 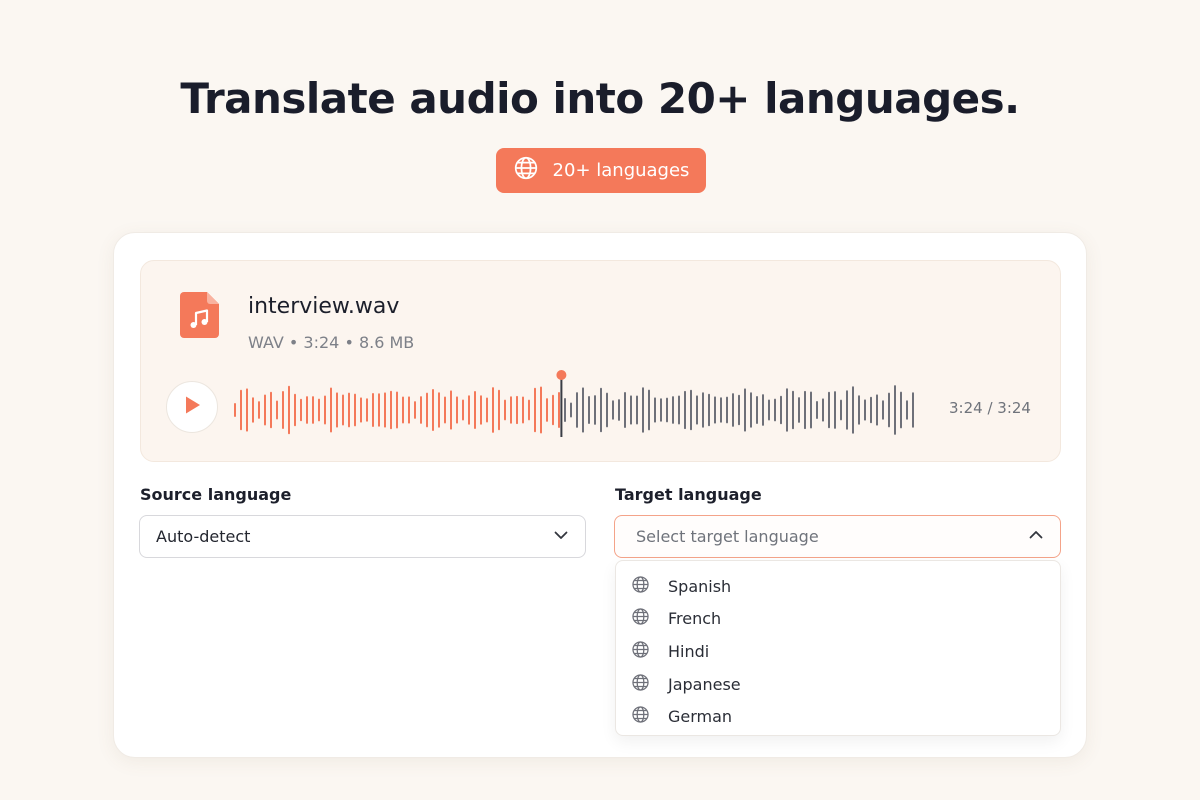 What do you see at coordinates (362, 536) in the screenshot?
I see `source-language-select: Auto-detect` at bounding box center [362, 536].